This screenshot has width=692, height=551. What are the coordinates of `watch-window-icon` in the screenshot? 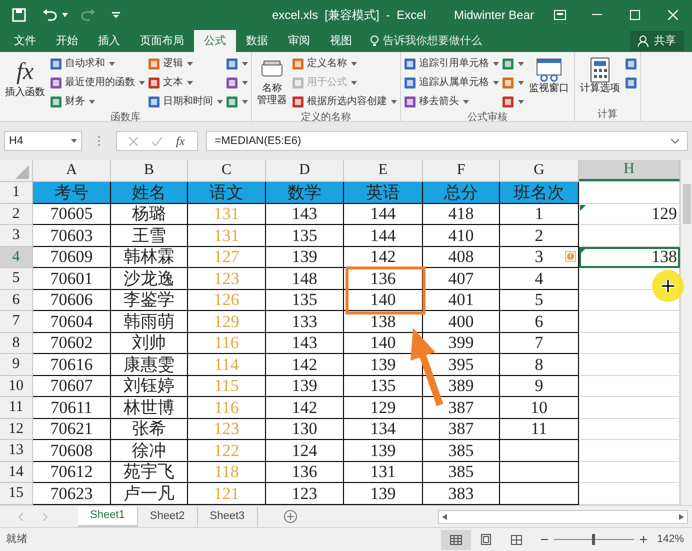 It's located at (549, 70).